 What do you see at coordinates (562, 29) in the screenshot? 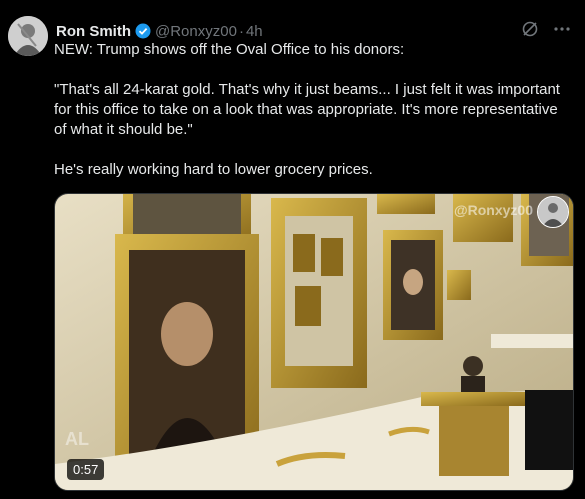
I see `more-options-icon` at bounding box center [562, 29].